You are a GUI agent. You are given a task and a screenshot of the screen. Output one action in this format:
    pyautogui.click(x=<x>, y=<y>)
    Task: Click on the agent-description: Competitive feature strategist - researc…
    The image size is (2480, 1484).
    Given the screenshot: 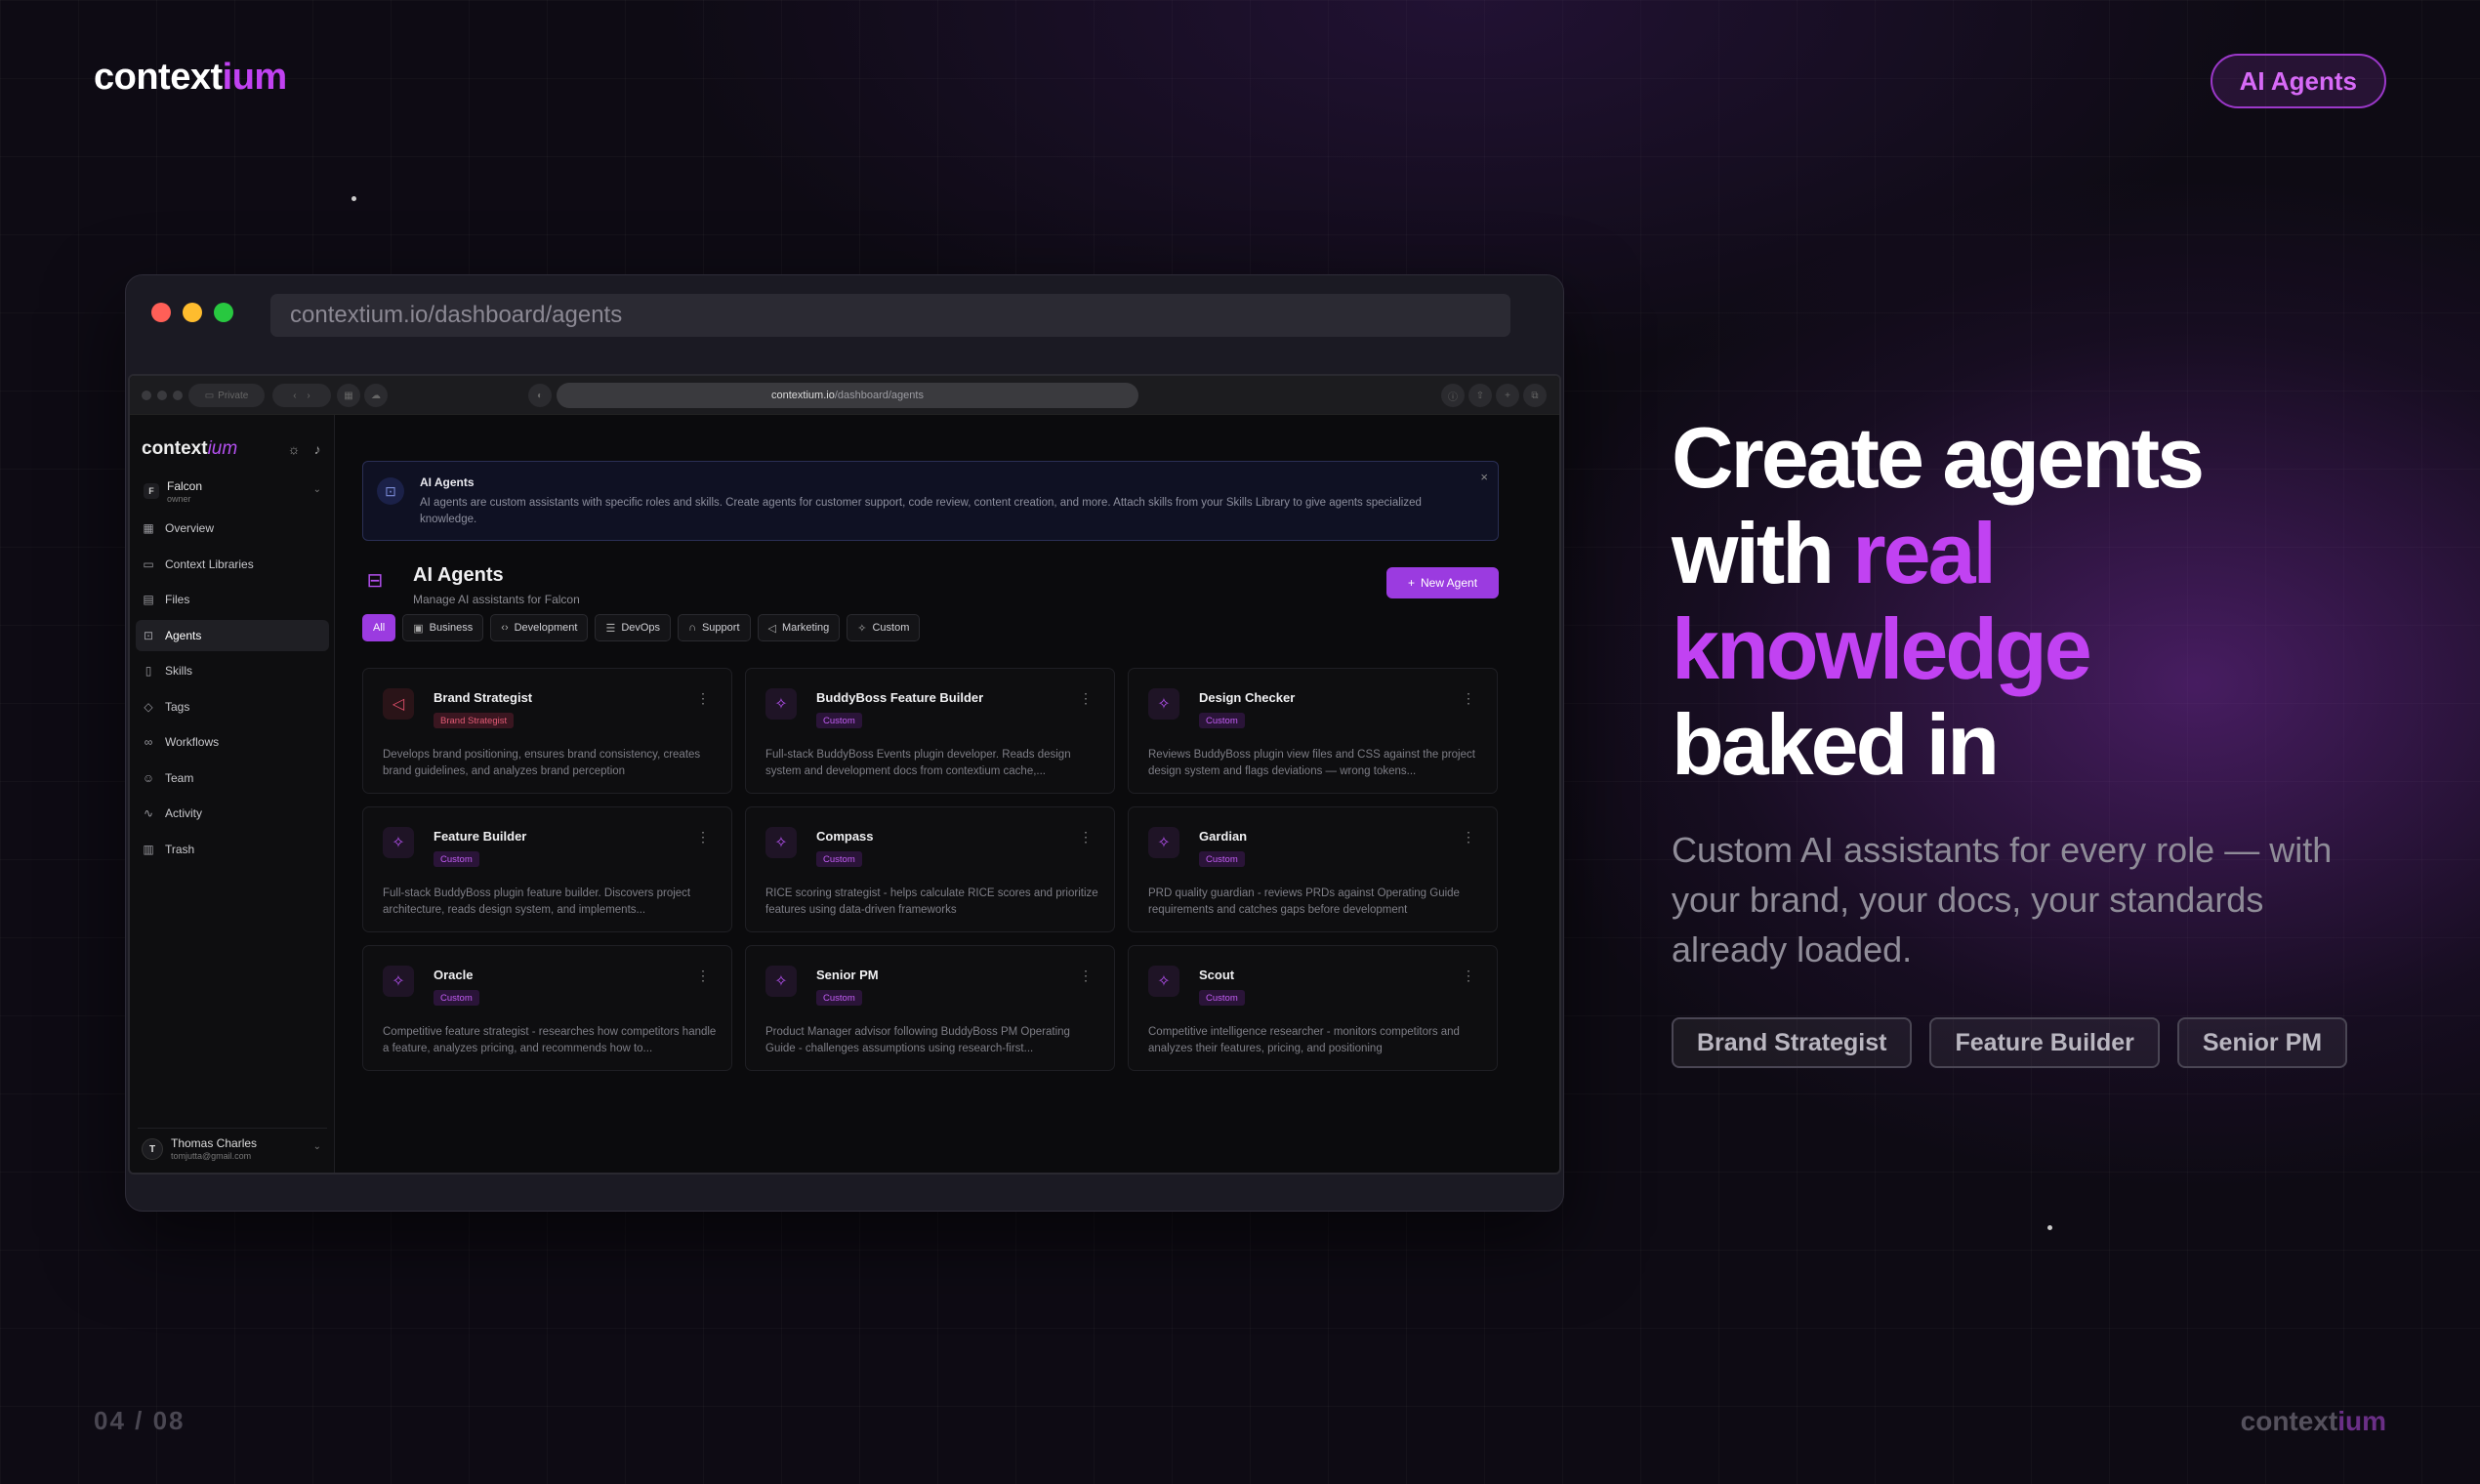 What is the action you would take?
    pyautogui.click(x=550, y=1040)
    